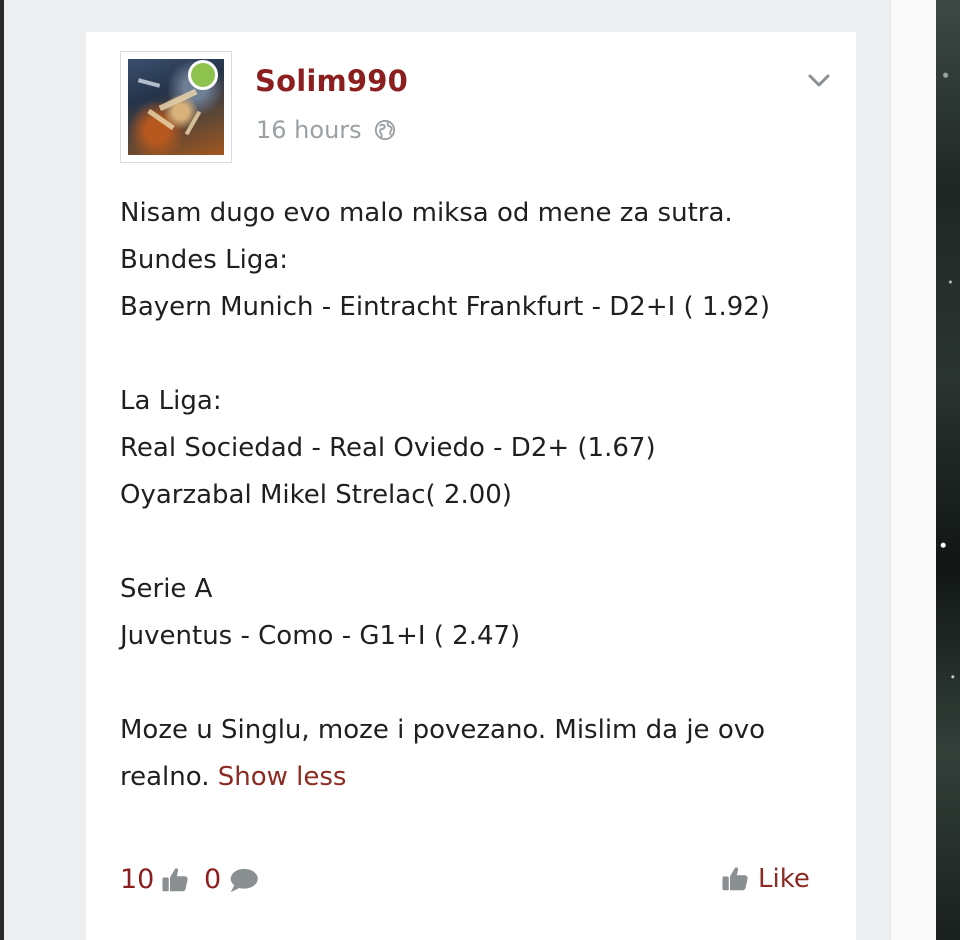 Image resolution: width=960 pixels, height=940 pixels. I want to click on like-button: Like, so click(765, 879).